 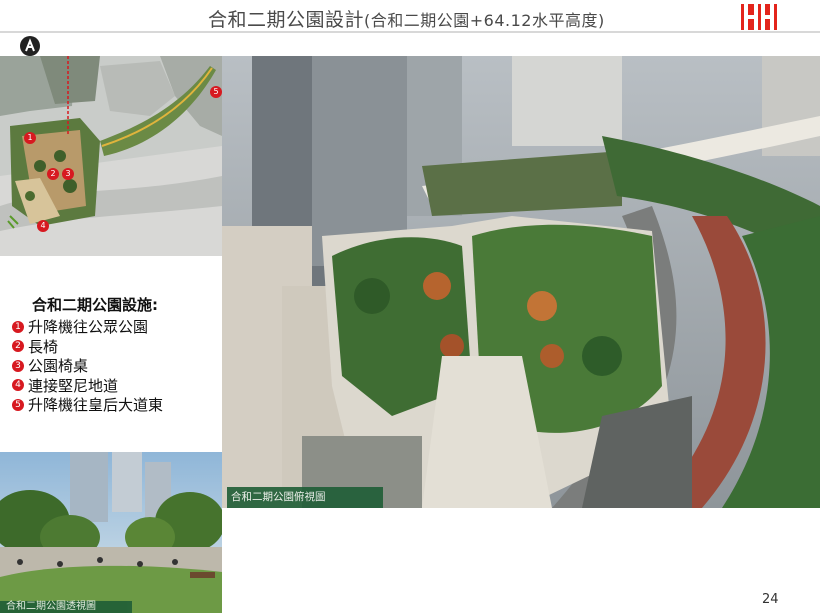 I want to click on facility-number-badge: 2, so click(x=18, y=346).